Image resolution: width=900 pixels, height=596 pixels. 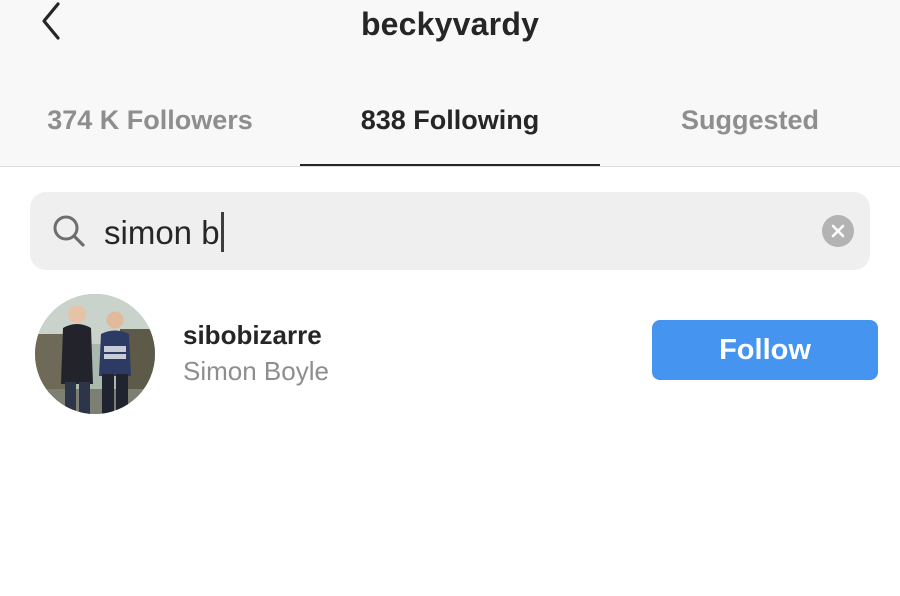 I want to click on search-input-value: simon b, so click(x=162, y=232).